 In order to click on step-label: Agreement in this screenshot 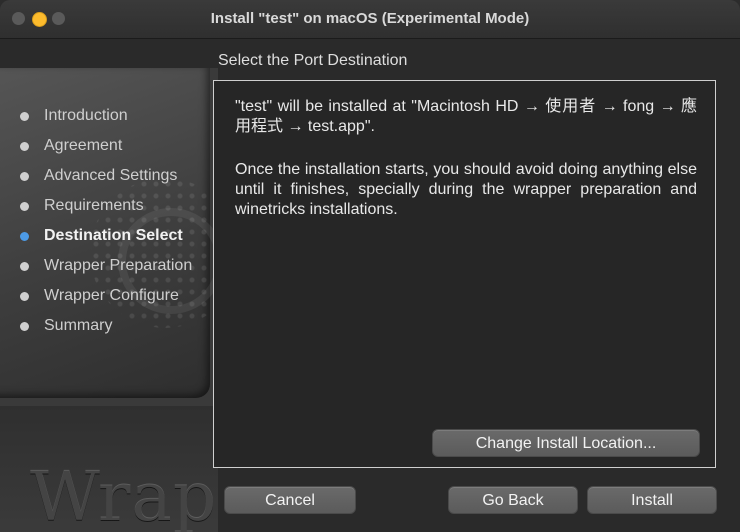, I will do `click(83, 145)`.